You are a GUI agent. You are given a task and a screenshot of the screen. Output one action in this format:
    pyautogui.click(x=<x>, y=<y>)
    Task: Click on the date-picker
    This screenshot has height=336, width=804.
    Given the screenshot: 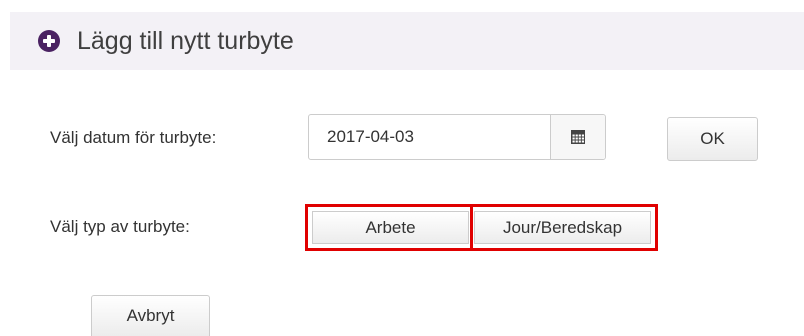 What is the action you would take?
    pyautogui.click(x=457, y=137)
    